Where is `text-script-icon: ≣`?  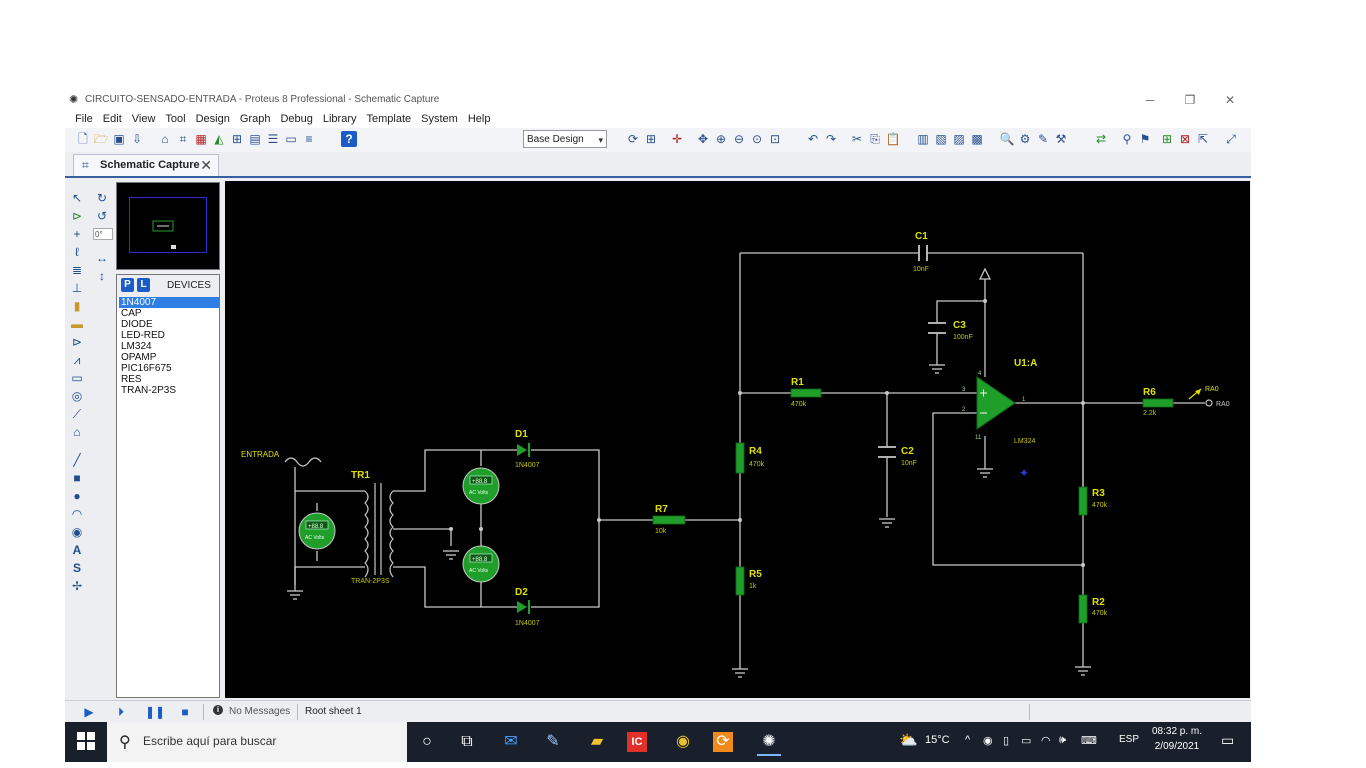
text-script-icon: ≣ is located at coordinates (77, 270).